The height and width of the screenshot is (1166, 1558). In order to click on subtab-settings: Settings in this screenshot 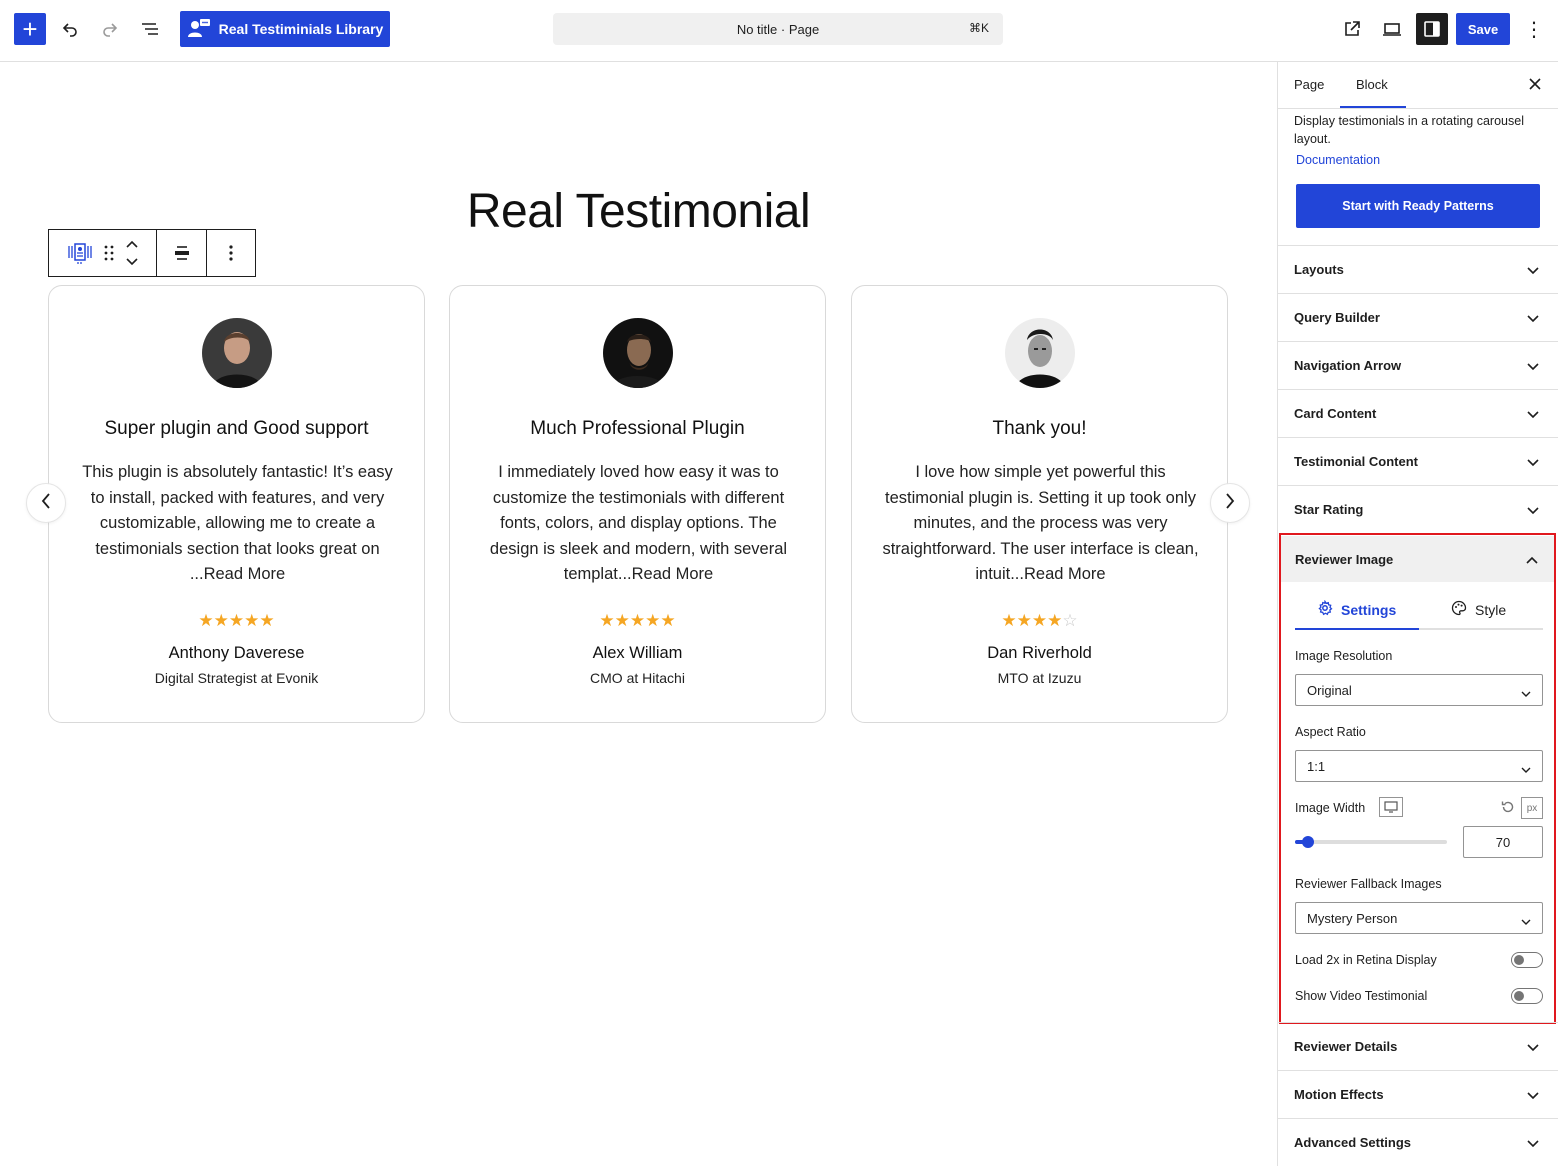, I will do `click(1357, 609)`.